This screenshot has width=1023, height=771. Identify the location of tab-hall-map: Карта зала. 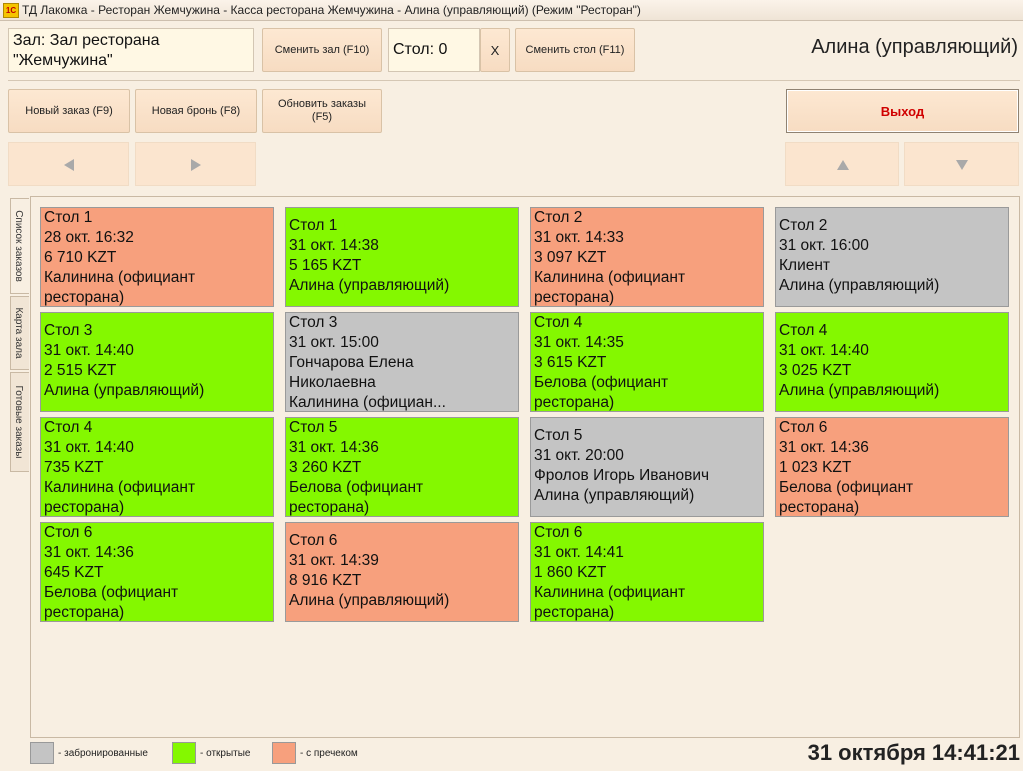
(19, 333).